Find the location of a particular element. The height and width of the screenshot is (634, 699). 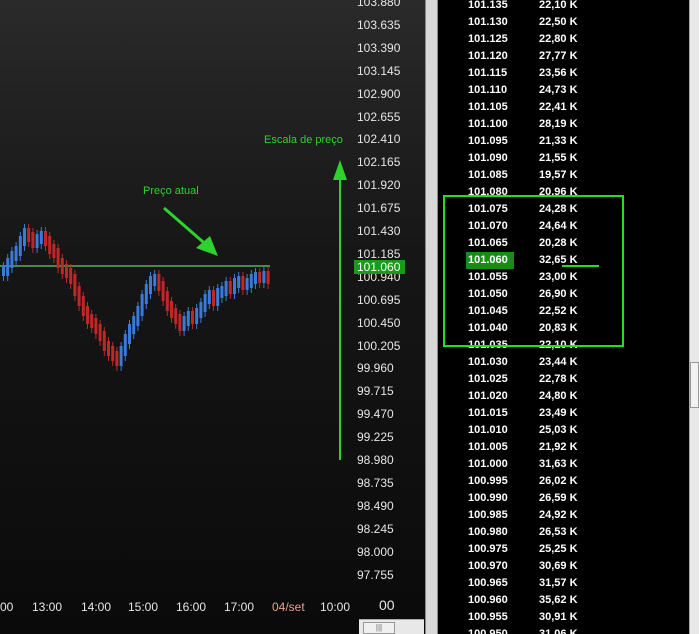

order-book-volume: 26,59 K is located at coordinates (558, 498).